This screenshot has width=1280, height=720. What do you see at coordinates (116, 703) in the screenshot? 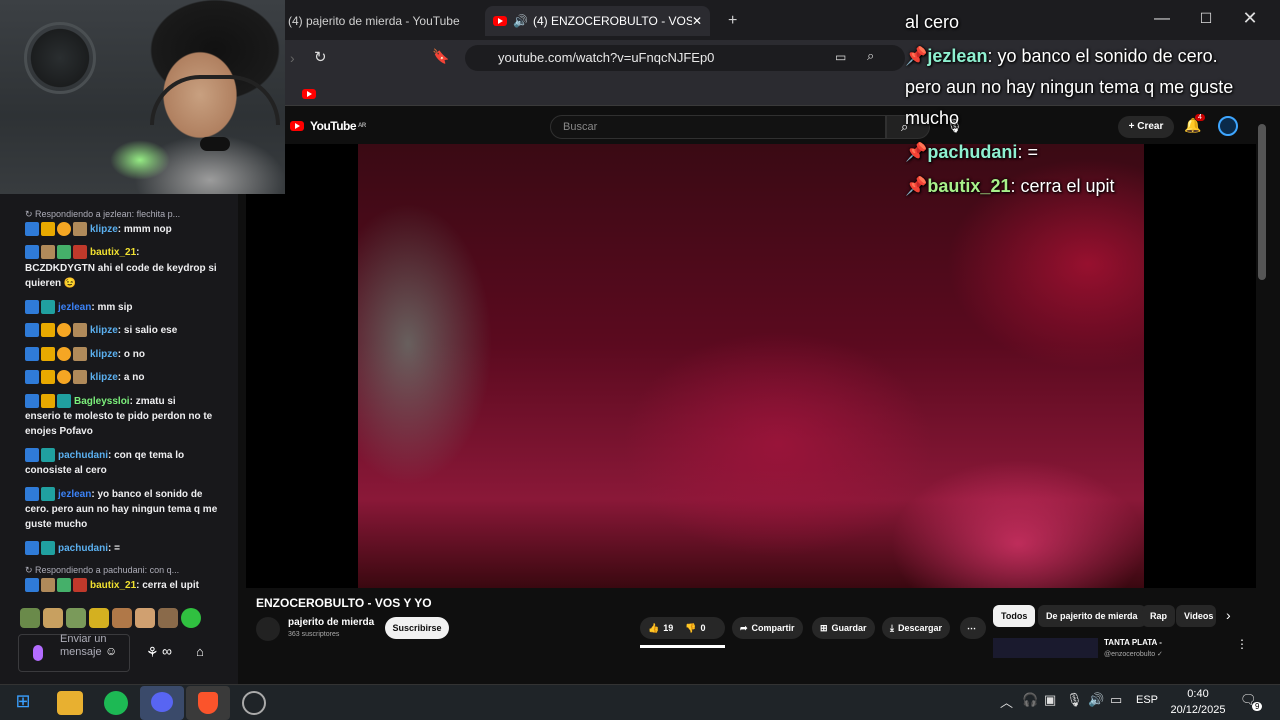
I see `spotify-icon` at bounding box center [116, 703].